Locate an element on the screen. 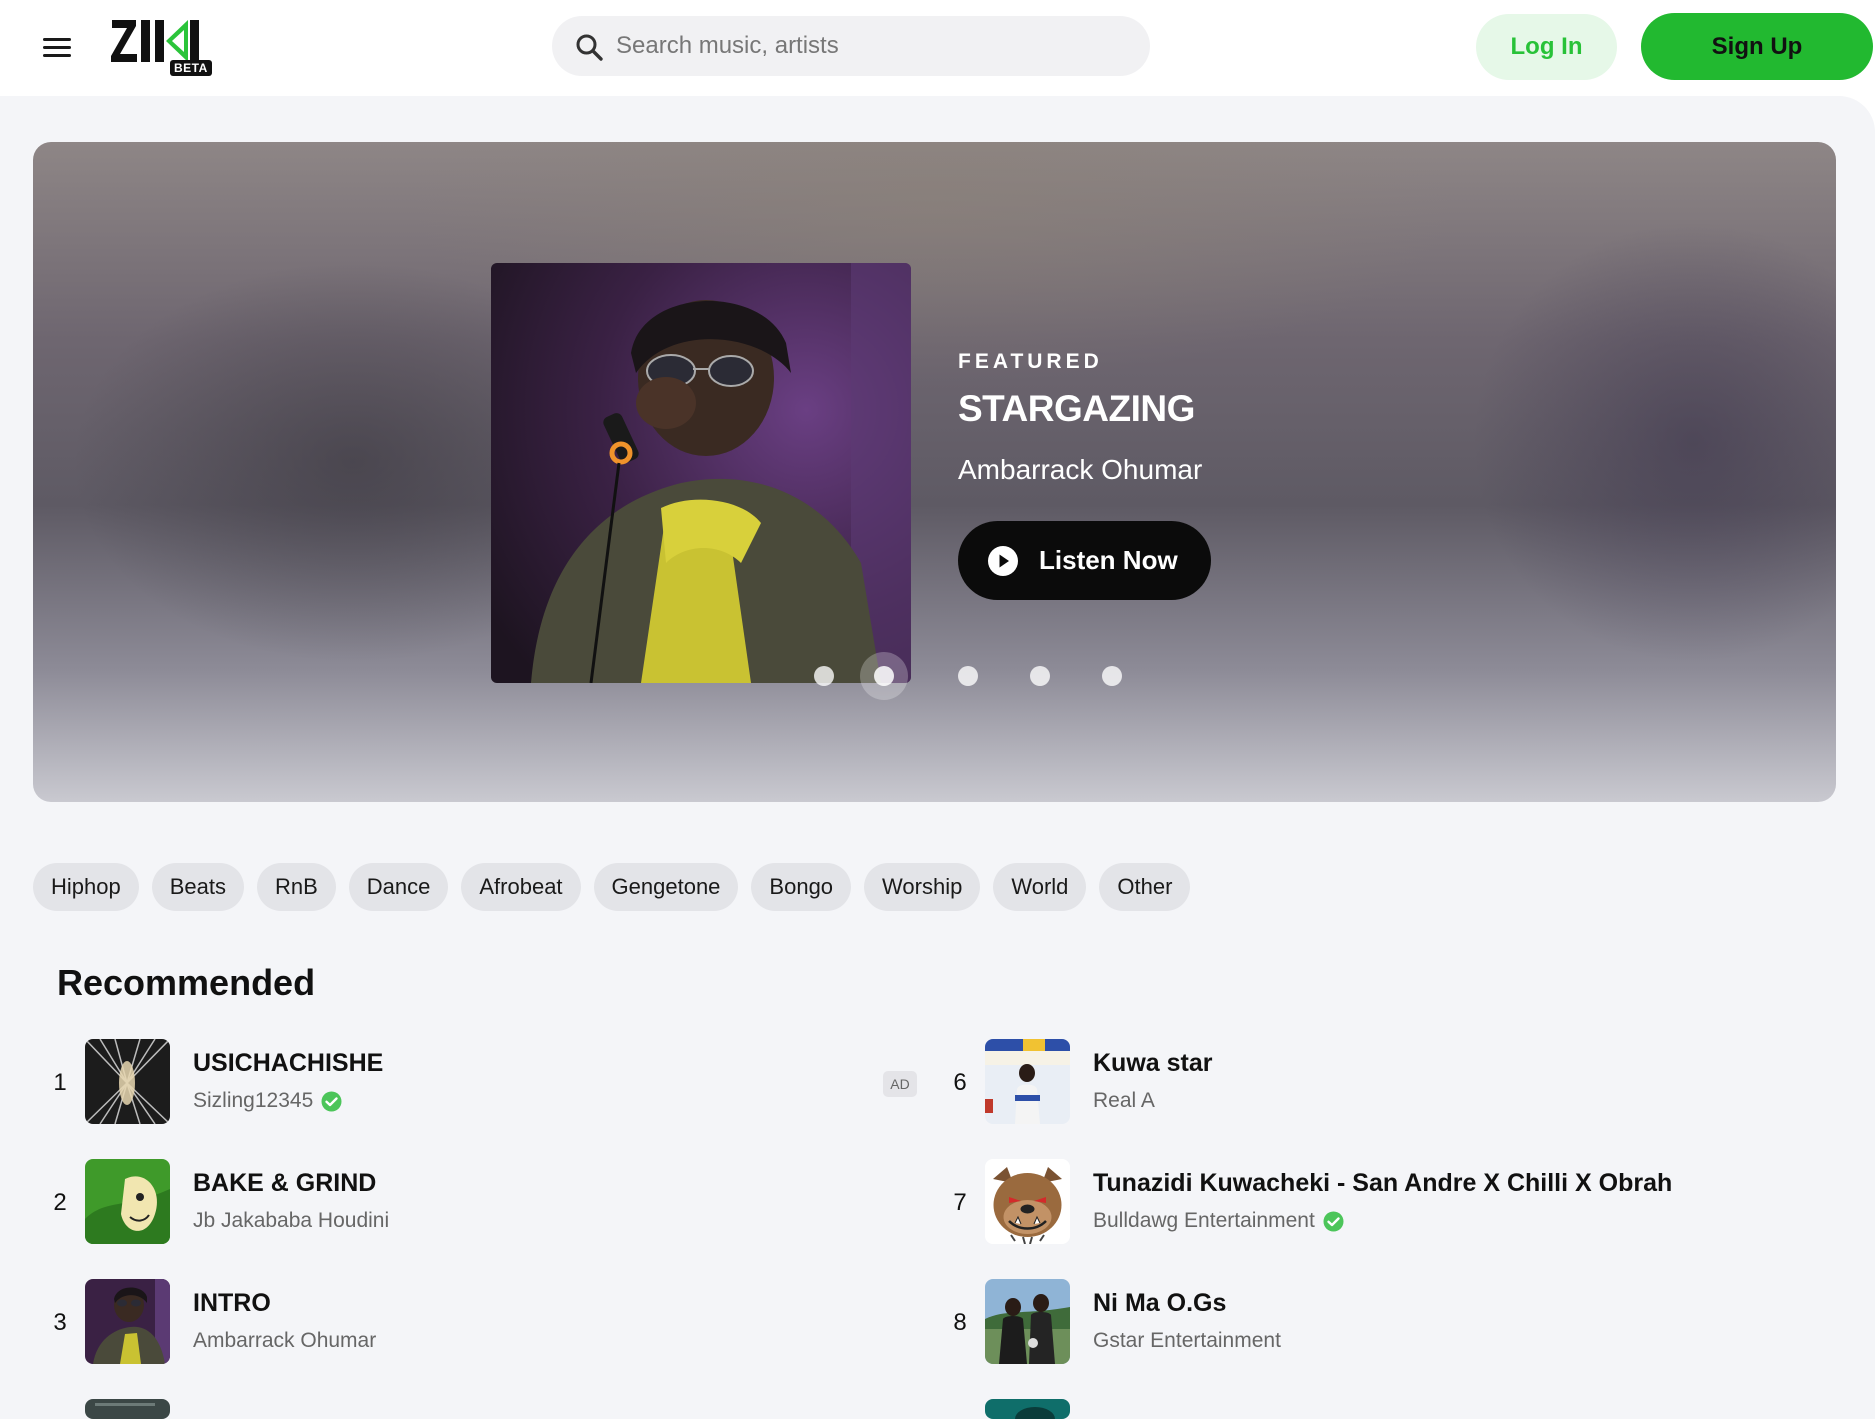 The height and width of the screenshot is (1419, 1875). abstract-art-image is located at coordinates (127, 1081).